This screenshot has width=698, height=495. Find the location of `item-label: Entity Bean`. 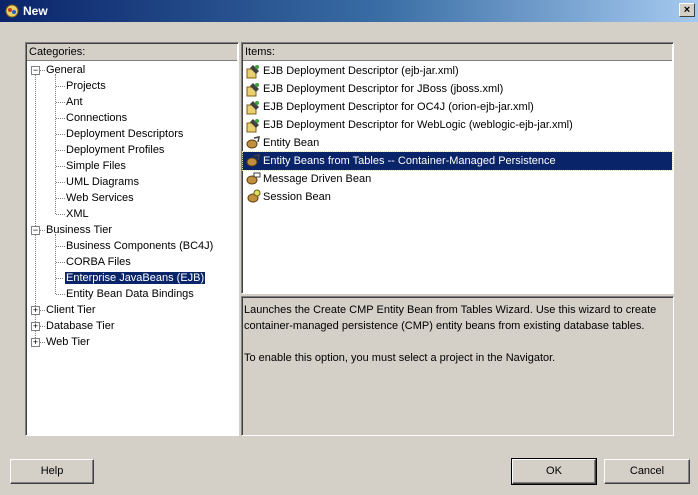

item-label: Entity Bean is located at coordinates (291, 143).